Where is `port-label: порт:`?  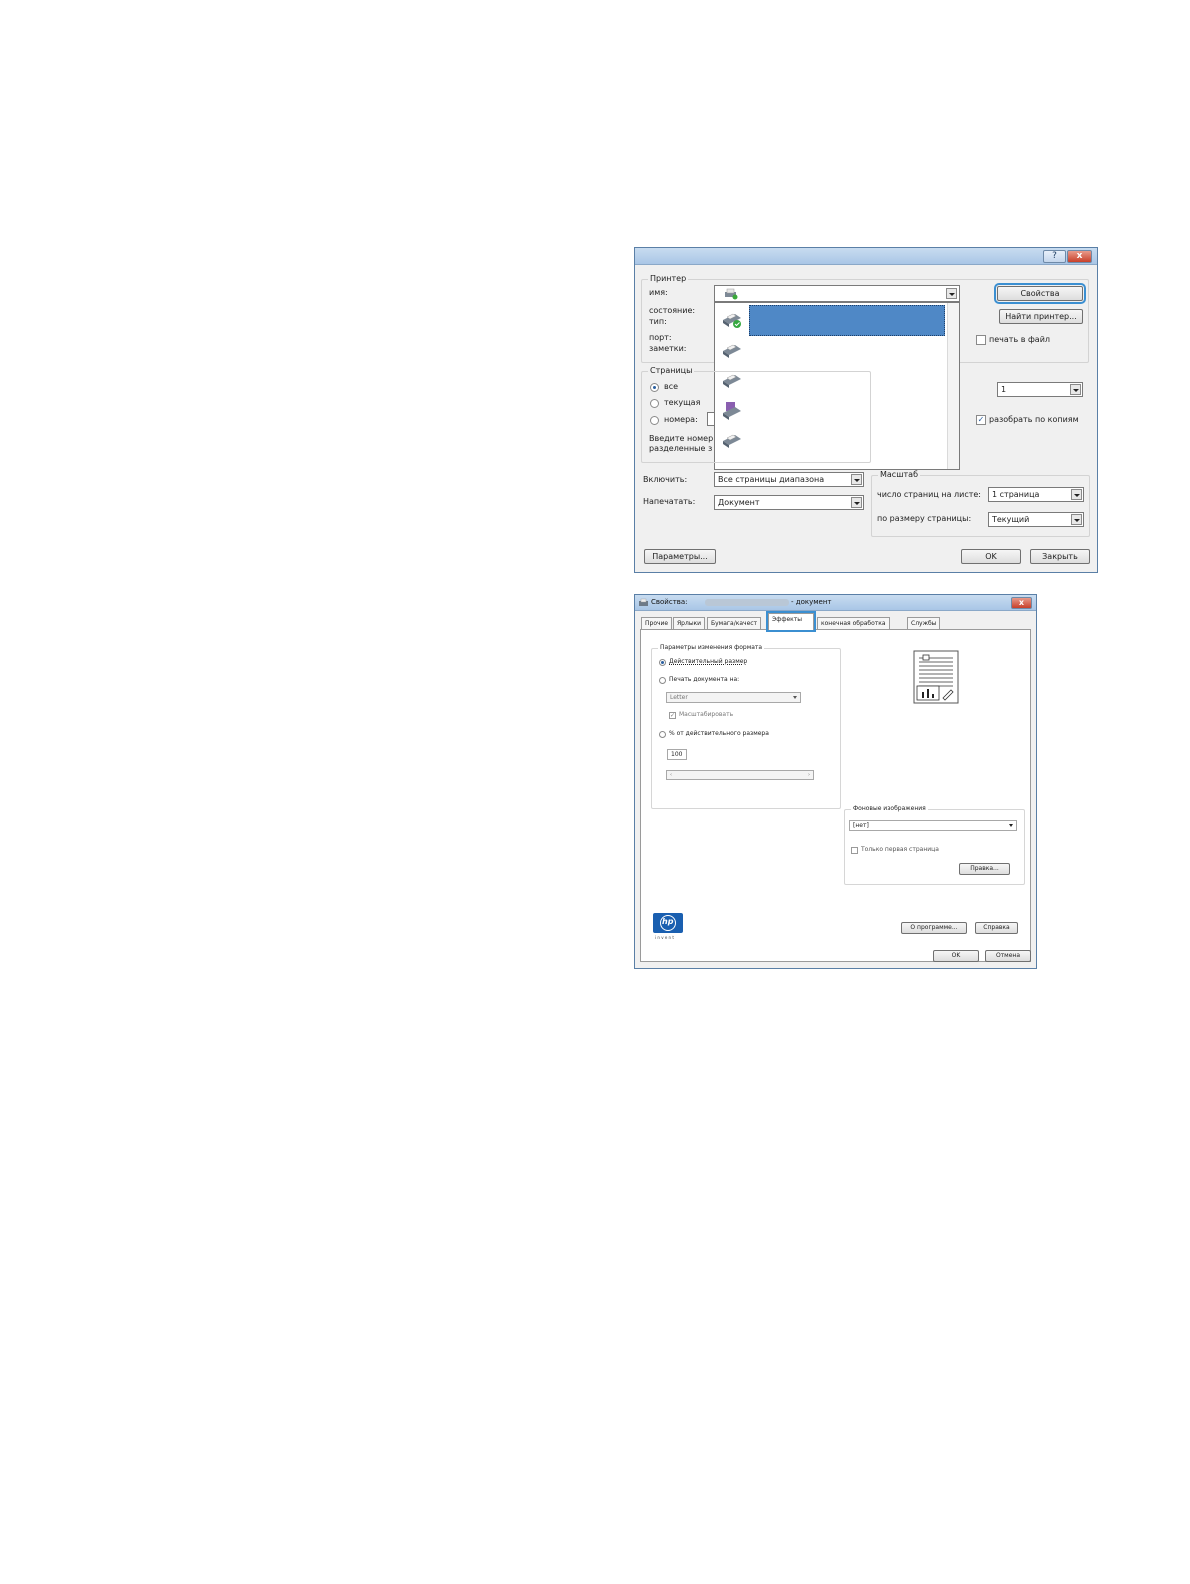 port-label: порт: is located at coordinates (660, 337).